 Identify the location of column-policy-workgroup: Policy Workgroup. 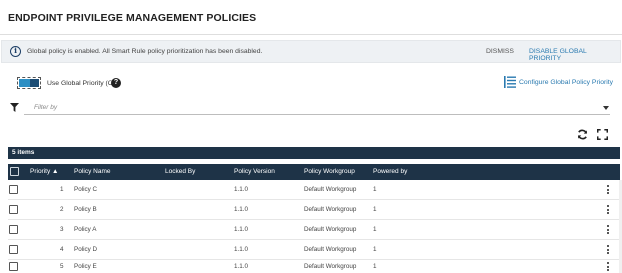
(329, 171).